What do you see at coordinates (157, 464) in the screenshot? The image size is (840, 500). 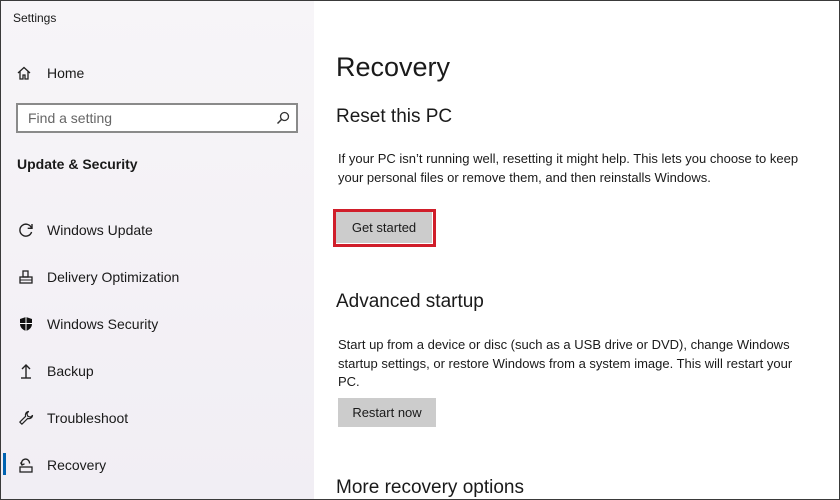 I see `sidebar-item-recovery: Recovery` at bounding box center [157, 464].